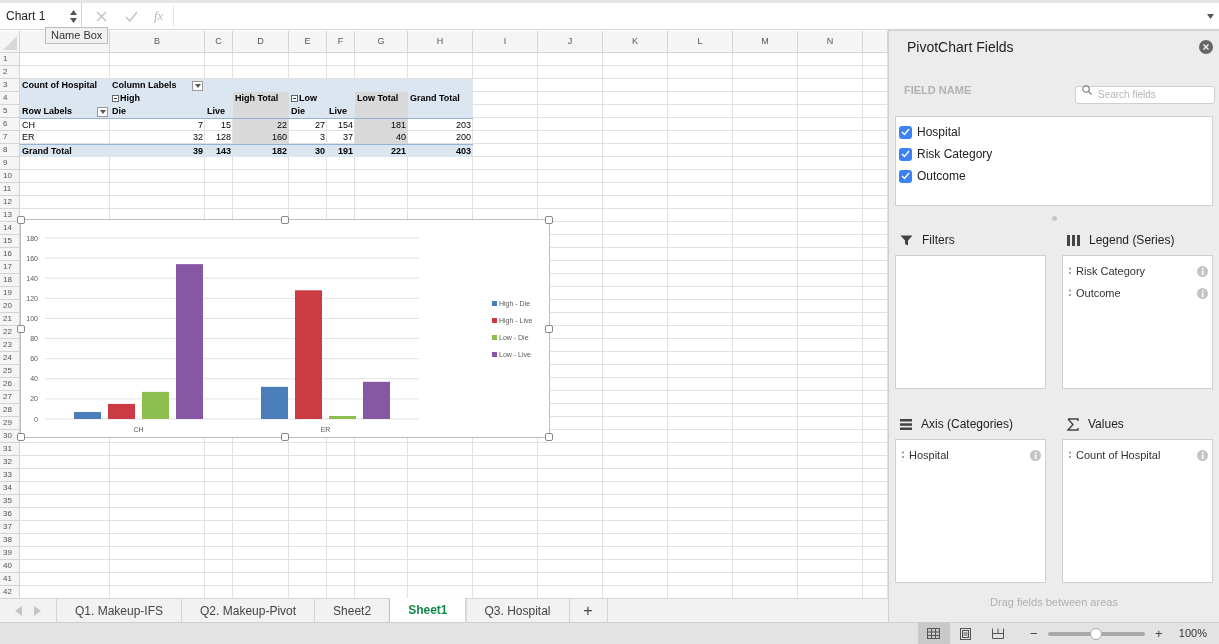 The image size is (1219, 644). What do you see at coordinates (218, 41) in the screenshot?
I see `column-header: C` at bounding box center [218, 41].